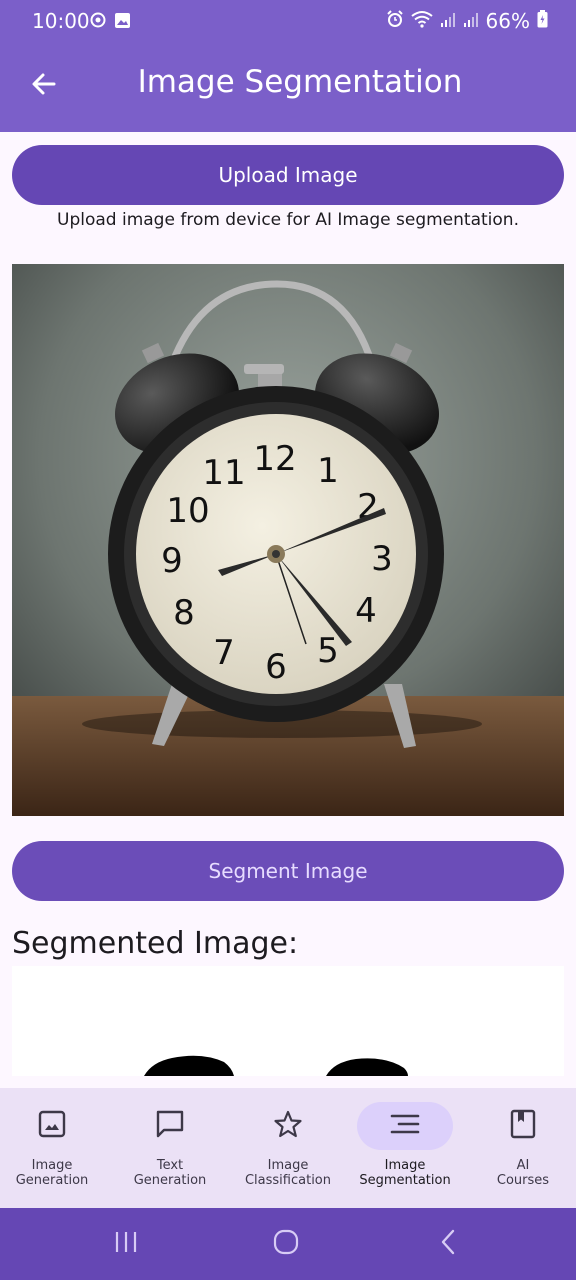  I want to click on system-back-button, so click(448, 1244).